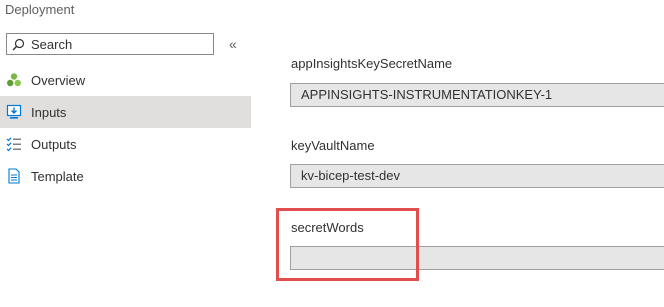 The image size is (664, 307). Describe the element at coordinates (58, 80) in the screenshot. I see `sidebar-item-label: Overview` at that location.